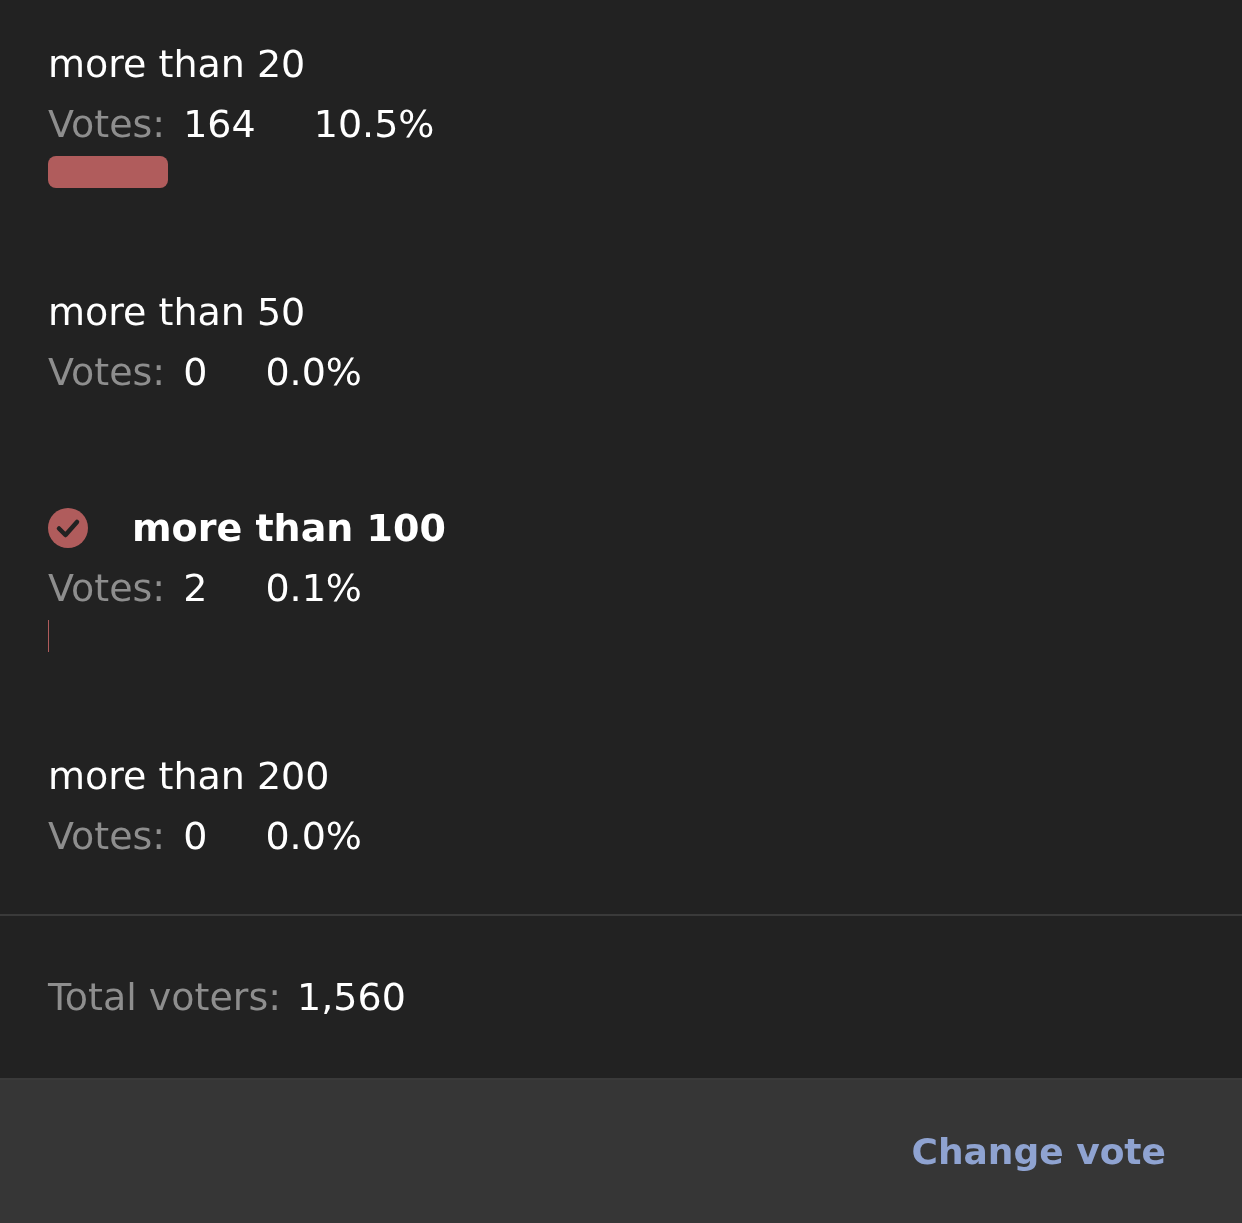  Describe the element at coordinates (177, 64) in the screenshot. I see `option-label: more than 20` at that location.